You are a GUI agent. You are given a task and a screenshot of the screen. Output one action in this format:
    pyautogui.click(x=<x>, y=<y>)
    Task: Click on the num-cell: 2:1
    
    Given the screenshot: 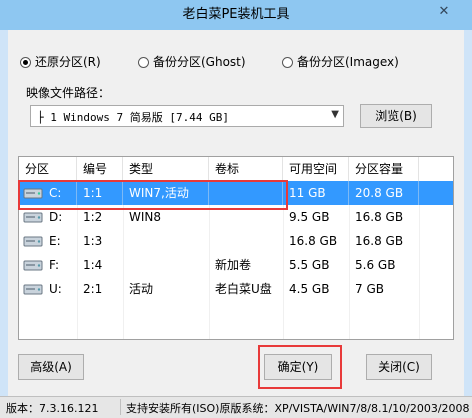 What is the action you would take?
    pyautogui.click(x=93, y=289)
    